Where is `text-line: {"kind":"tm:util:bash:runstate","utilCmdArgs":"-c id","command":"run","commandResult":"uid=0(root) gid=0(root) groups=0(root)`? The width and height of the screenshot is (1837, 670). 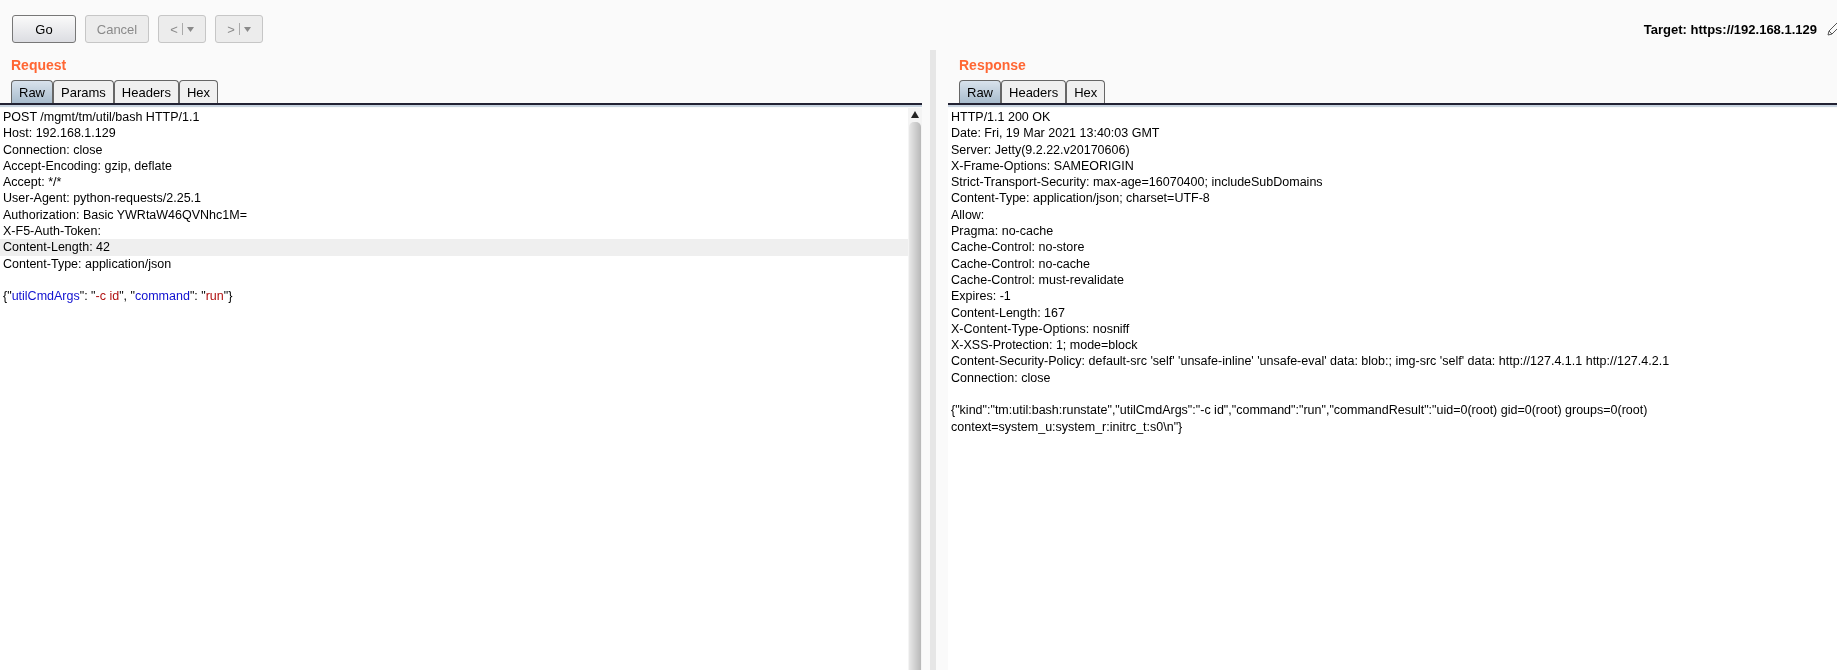 text-line: {"kind":"tm:util:bash:runstate","utilCmdArgs":"-c id","command":"run","commandResult":"uid=0(root) gid=0(root) groups=0(root) is located at coordinates (1299, 410).